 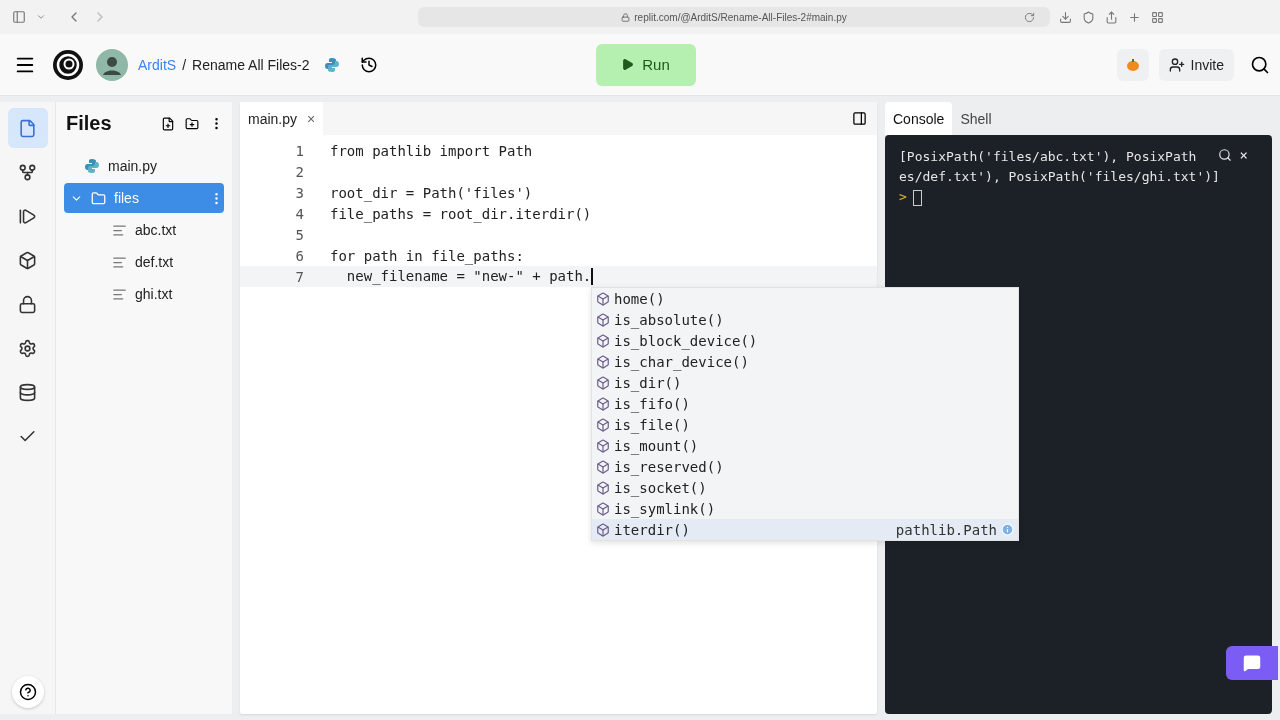 I want to click on address-bar: replit.com/@ArditS/Rename-All-Files-2#main.py, so click(x=734, y=17).